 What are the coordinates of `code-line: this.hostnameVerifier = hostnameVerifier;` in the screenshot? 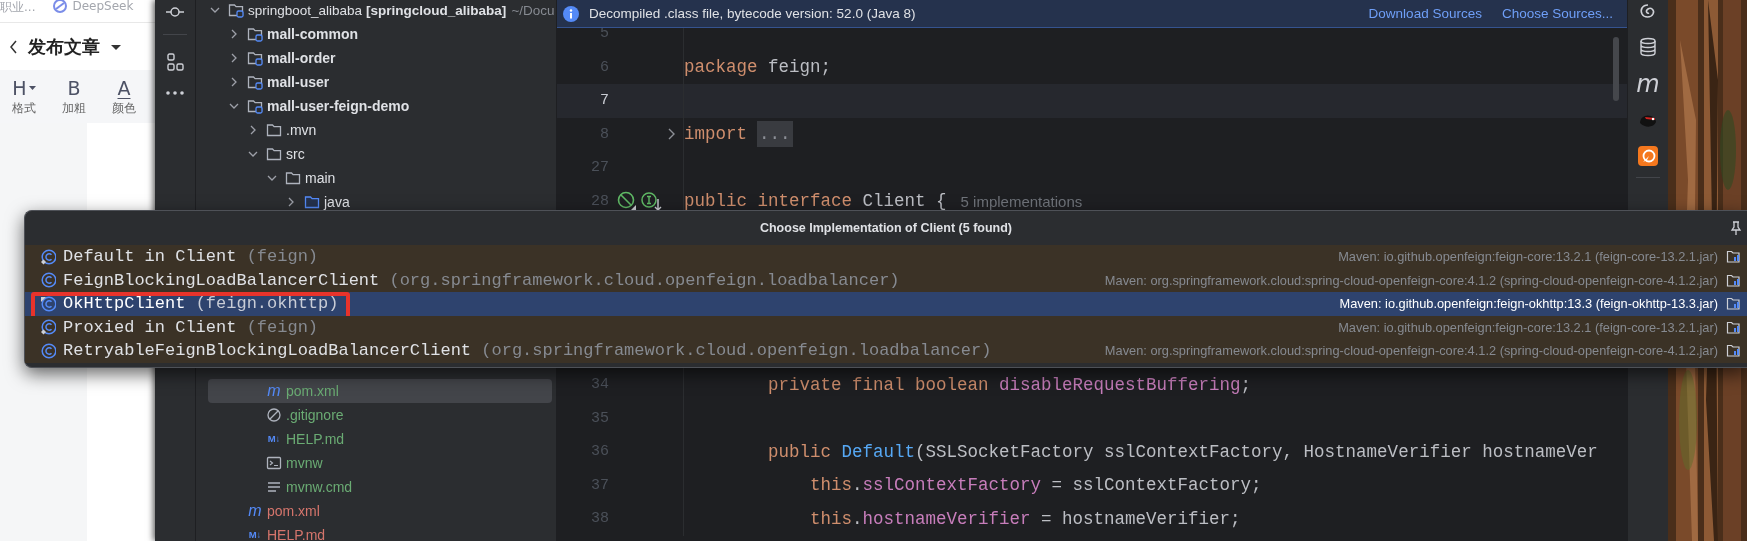 It's located at (1025, 518).